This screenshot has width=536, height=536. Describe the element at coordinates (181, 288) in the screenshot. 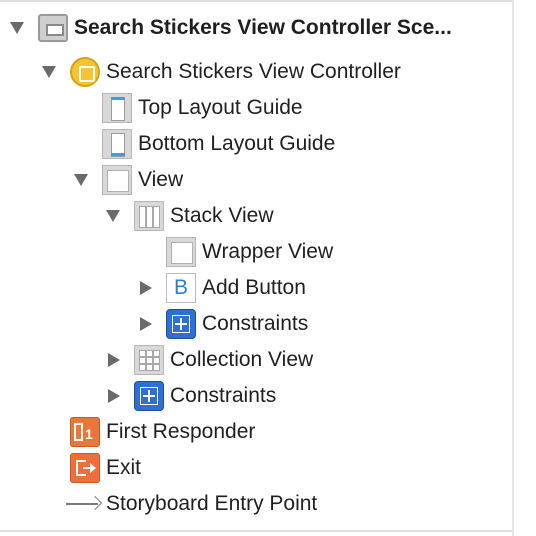

I see `button-icon: B` at that location.